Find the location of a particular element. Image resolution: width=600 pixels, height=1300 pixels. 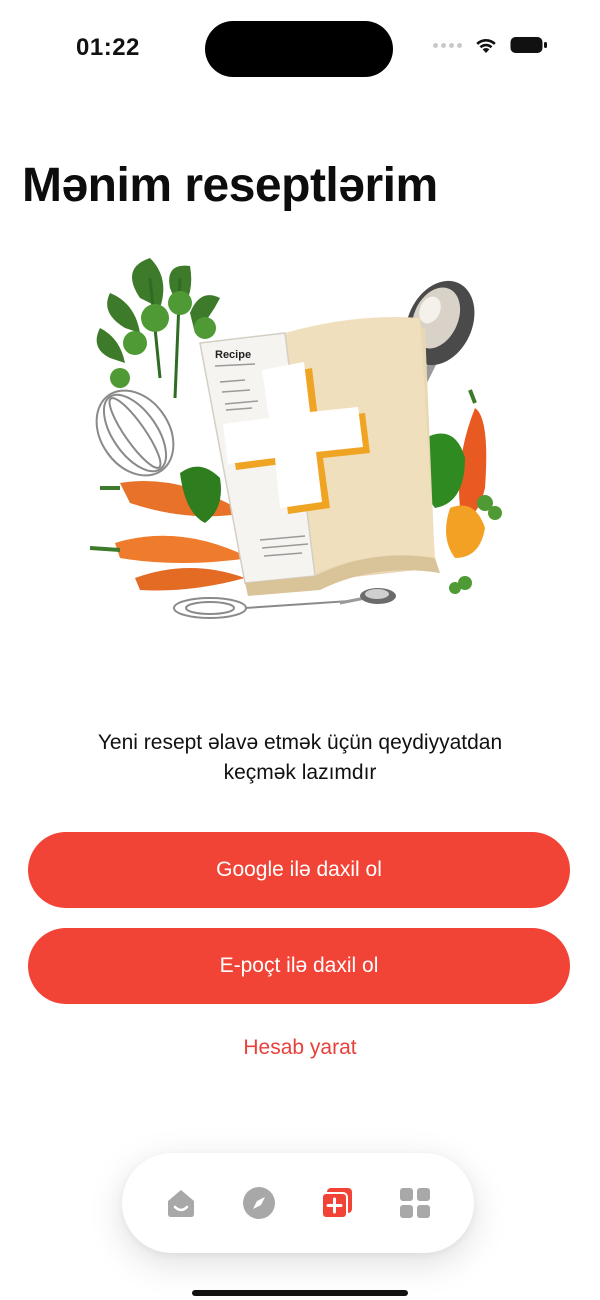

dynamic-island is located at coordinates (299, 49).